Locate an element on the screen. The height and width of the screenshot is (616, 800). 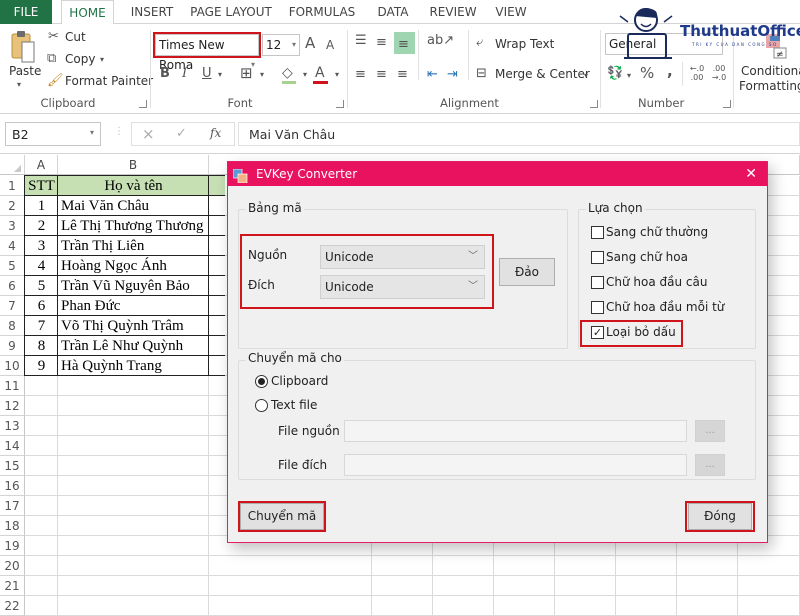
paste-dropdown-icon: ▾ is located at coordinates (19, 85).